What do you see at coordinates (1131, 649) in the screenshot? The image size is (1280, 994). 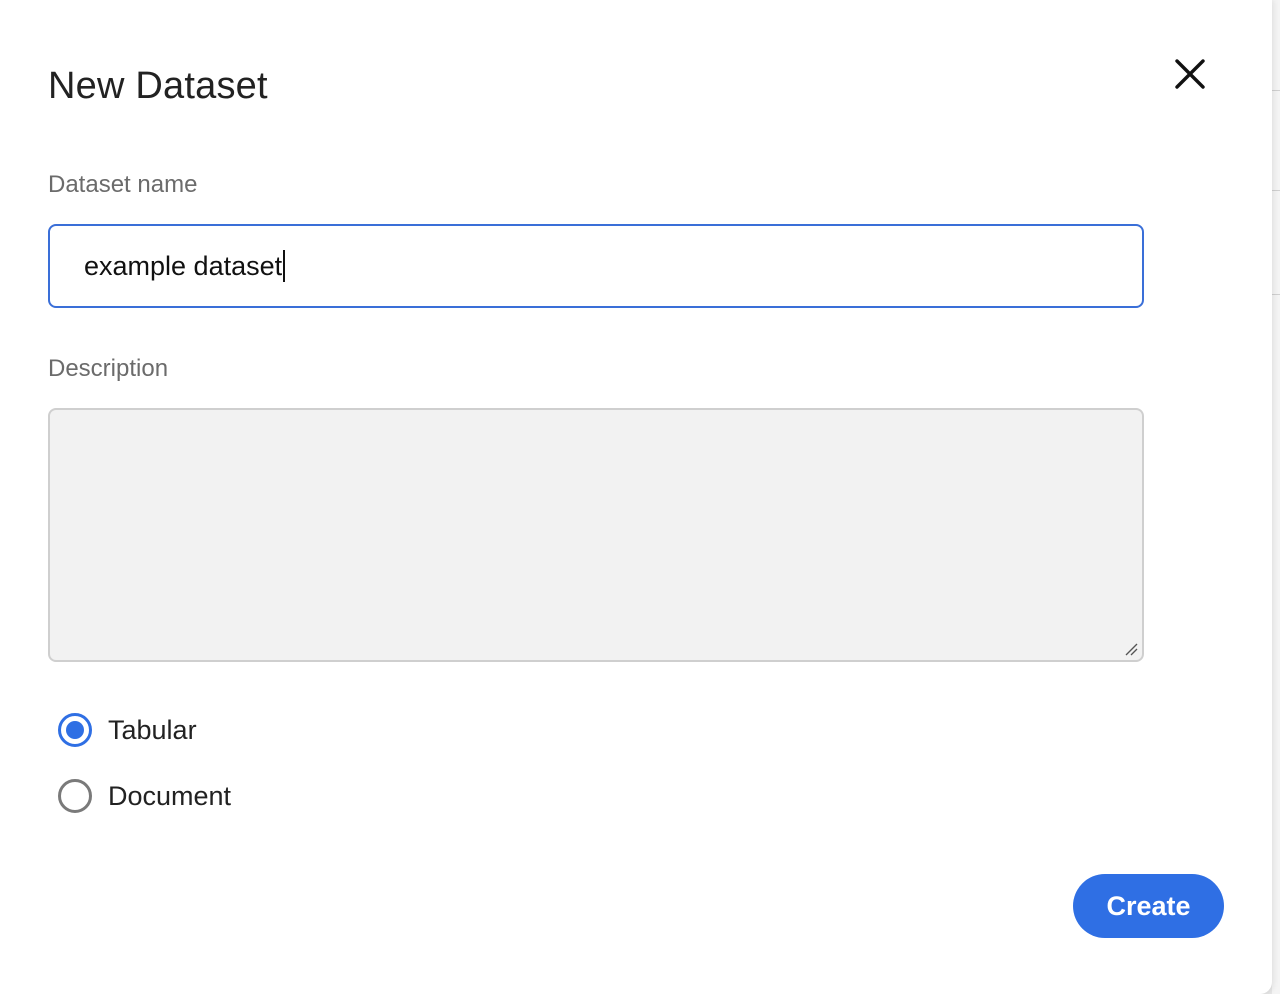 I see `resize-handle-icon` at bounding box center [1131, 649].